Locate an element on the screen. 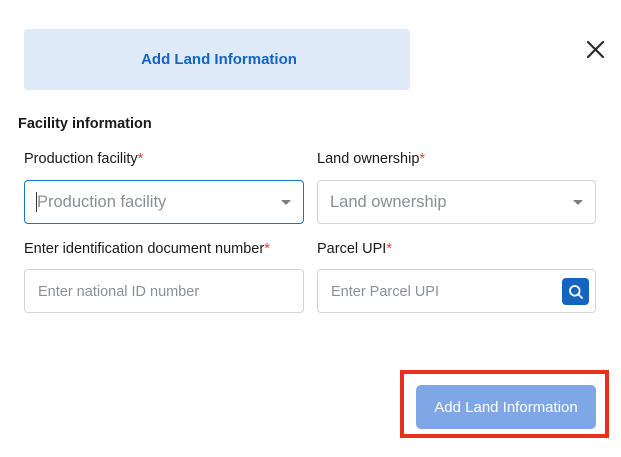  land-ownership-label: Land ownership* is located at coordinates (371, 159).